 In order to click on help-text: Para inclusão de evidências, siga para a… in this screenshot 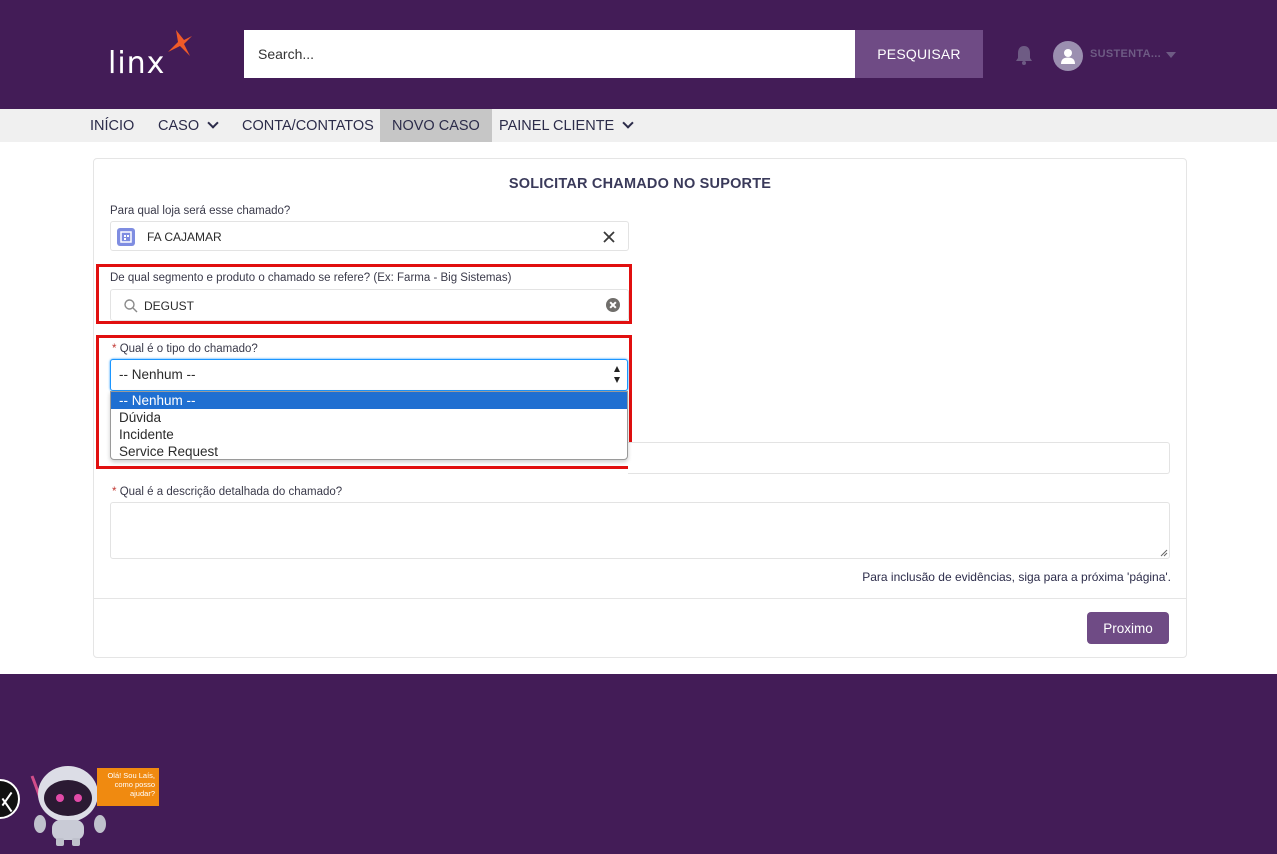, I will do `click(1016, 577)`.